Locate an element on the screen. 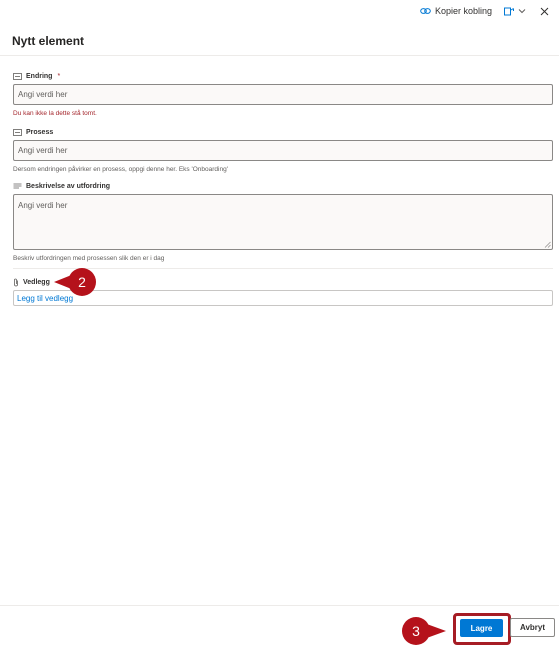 Image resolution: width=559 pixels, height=650 pixels. close-icon is located at coordinates (544, 11).